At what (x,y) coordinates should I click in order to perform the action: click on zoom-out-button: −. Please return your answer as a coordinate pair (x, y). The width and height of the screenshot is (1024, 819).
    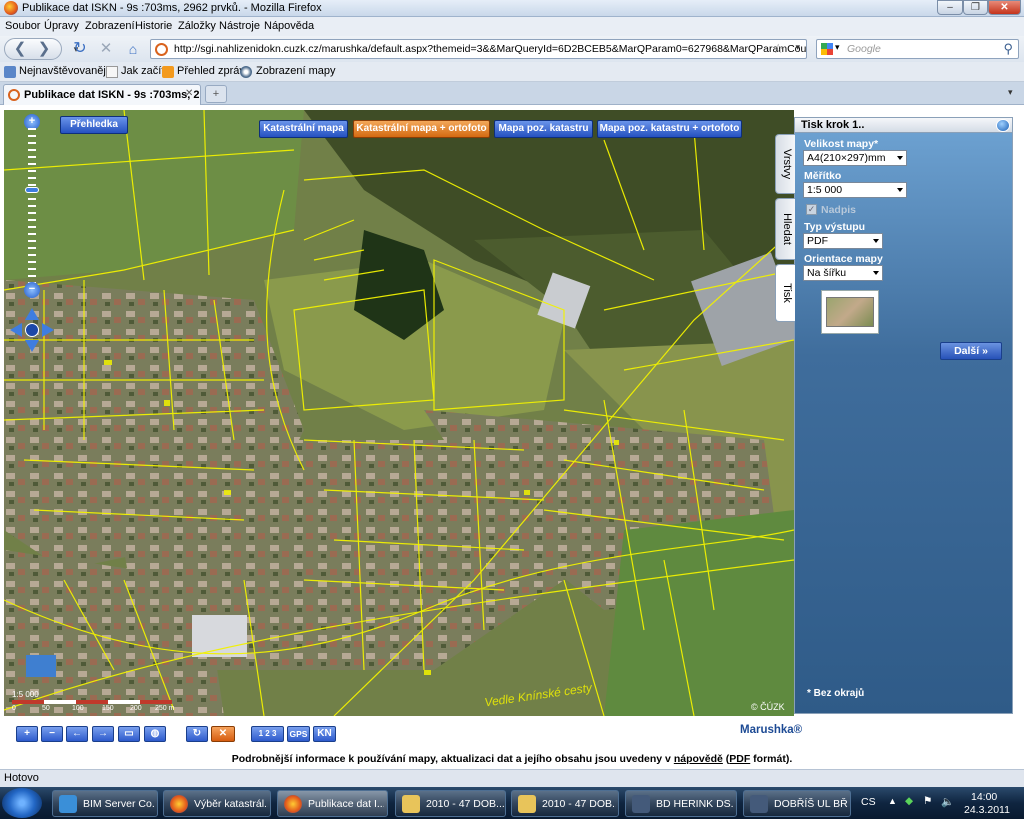
    Looking at the image, I should click on (52, 734).